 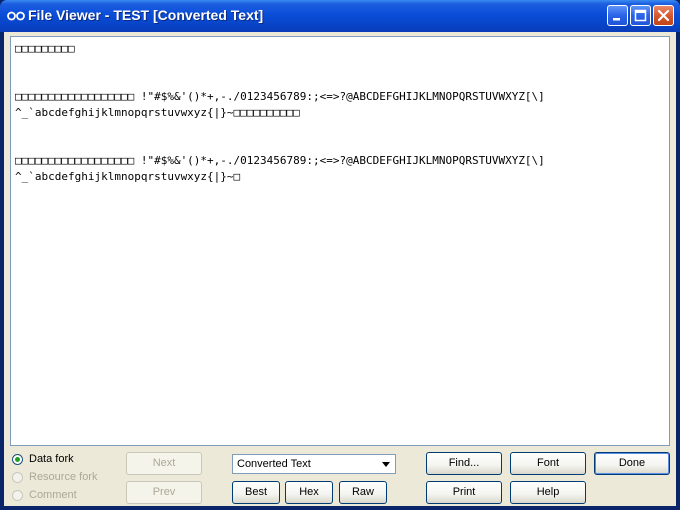 I want to click on font-button: Font, so click(x=548, y=463).